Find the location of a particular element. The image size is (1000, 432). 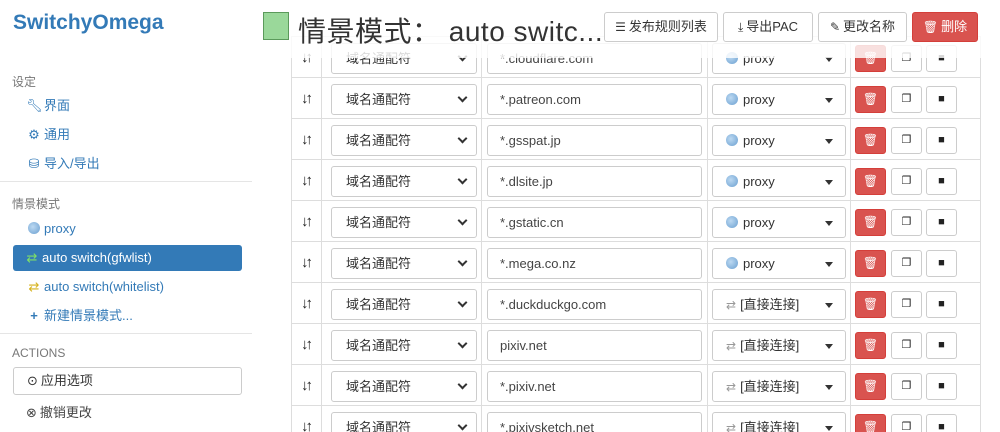

publish-rule-list-button: ☰ 发布规则列表 is located at coordinates (661, 27).